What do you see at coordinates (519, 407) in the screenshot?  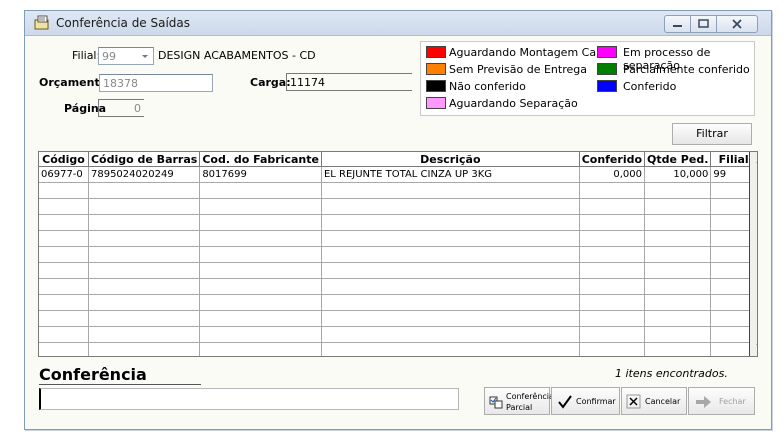 I see `partial-line2: Parcial` at bounding box center [519, 407].